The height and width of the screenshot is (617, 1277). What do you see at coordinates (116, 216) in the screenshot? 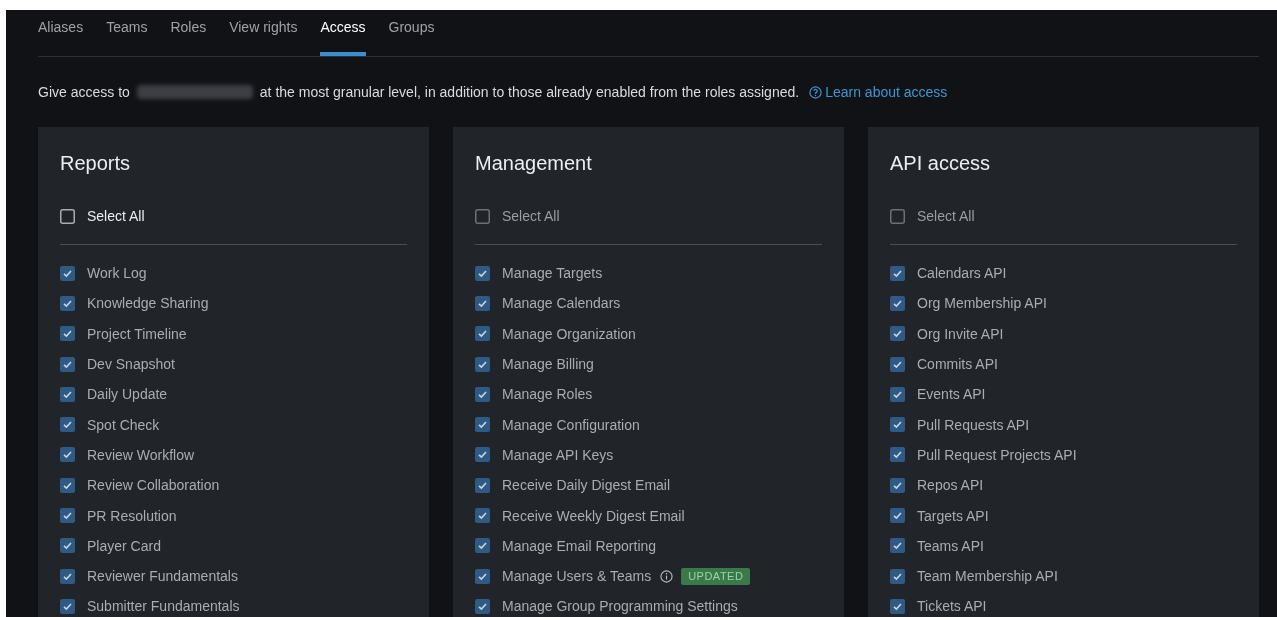
I see `checkbox-label: Select All` at bounding box center [116, 216].